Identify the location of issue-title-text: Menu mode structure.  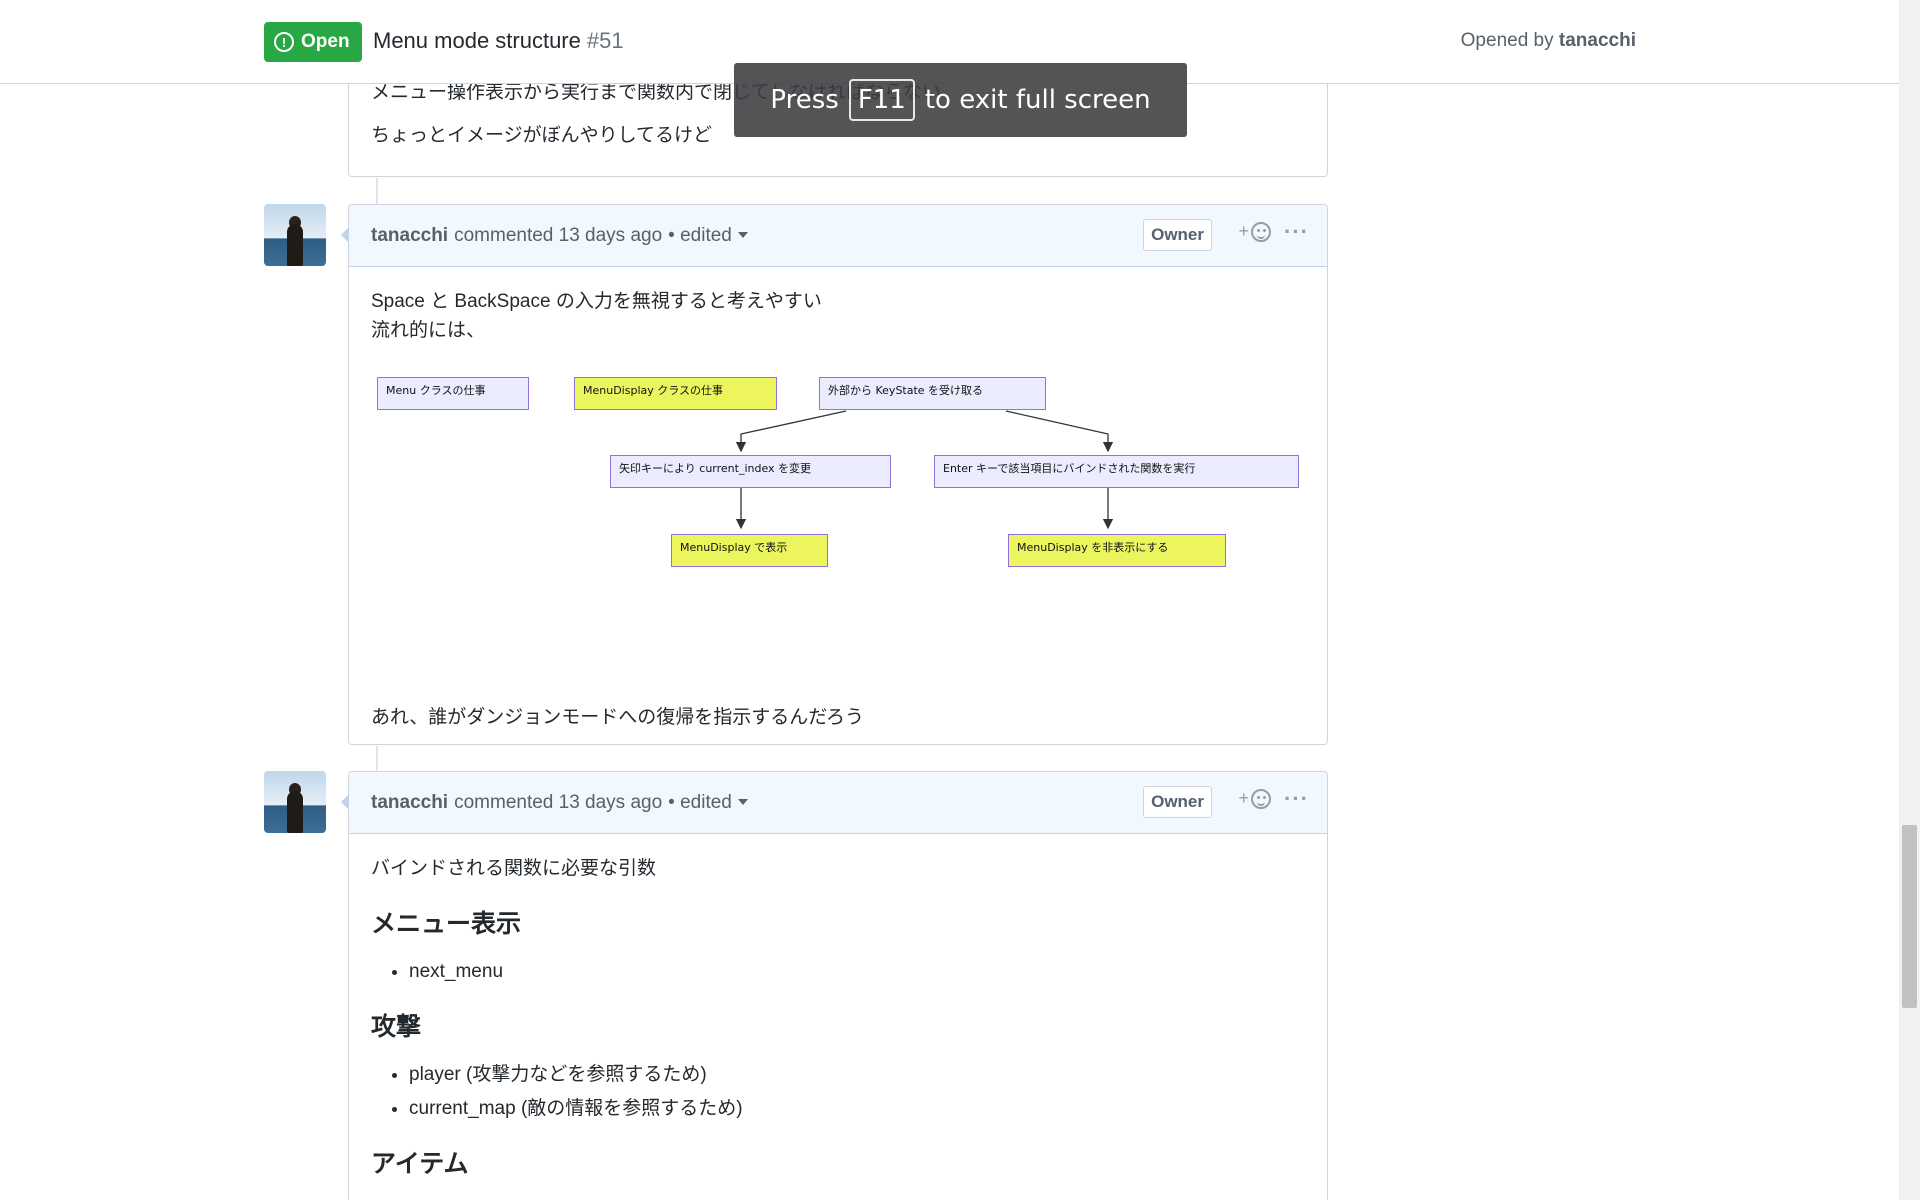
(477, 40).